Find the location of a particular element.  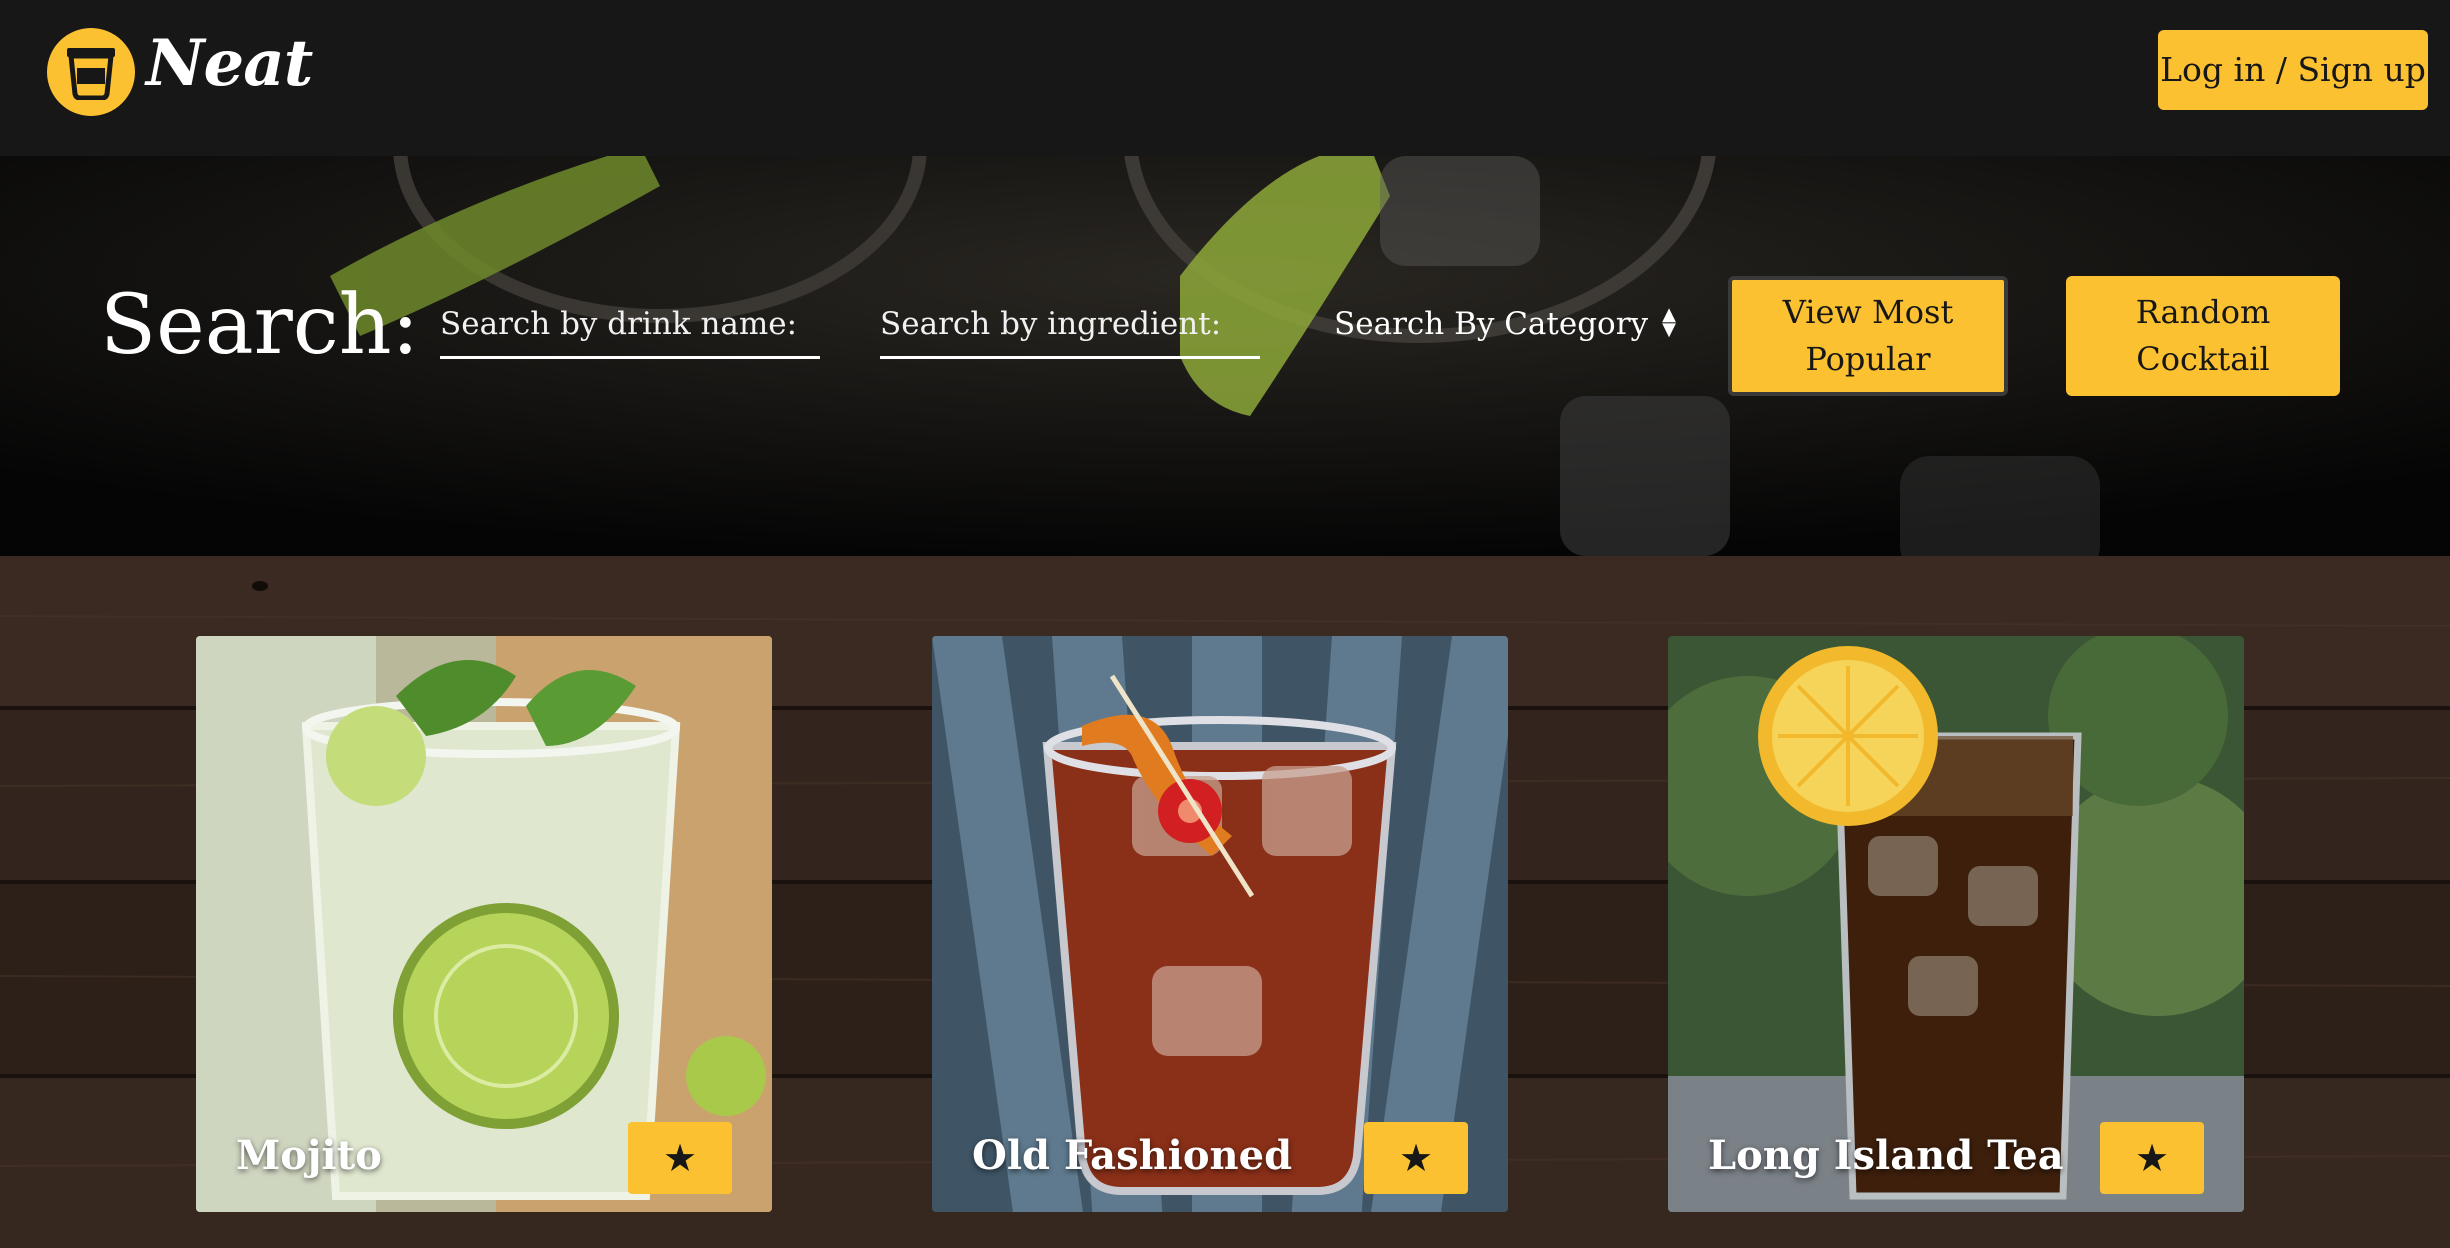

popular-line-1: View Most is located at coordinates (1868, 312).